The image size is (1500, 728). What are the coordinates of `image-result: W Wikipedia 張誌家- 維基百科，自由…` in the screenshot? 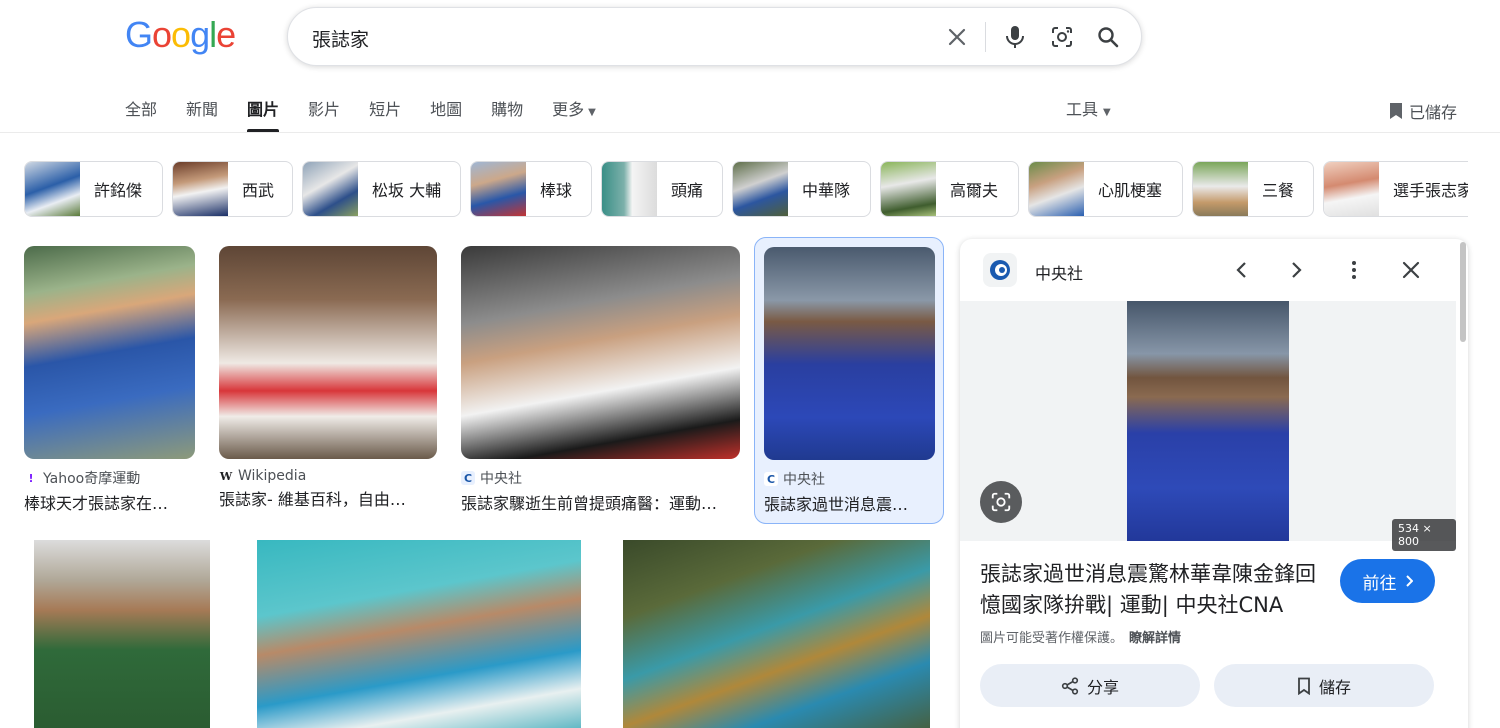 It's located at (328, 378).